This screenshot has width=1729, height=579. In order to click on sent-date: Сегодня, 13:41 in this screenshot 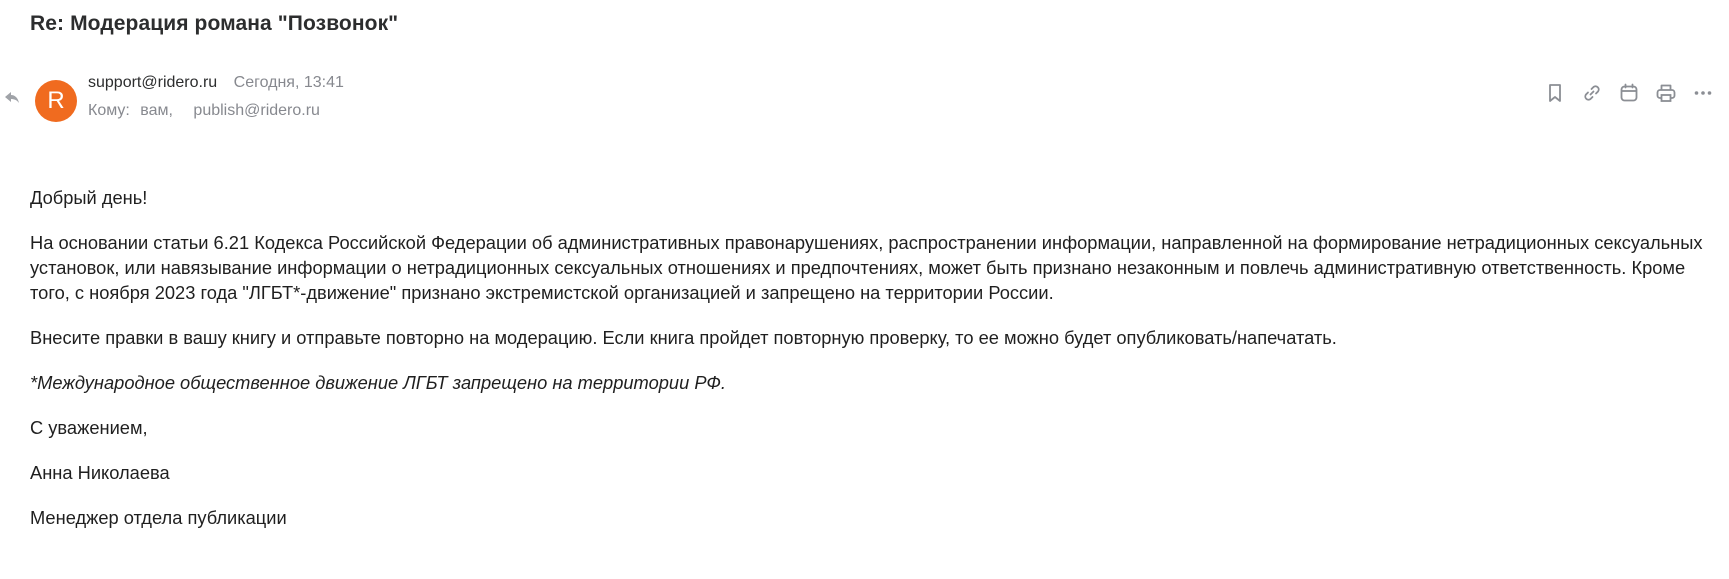, I will do `click(288, 82)`.